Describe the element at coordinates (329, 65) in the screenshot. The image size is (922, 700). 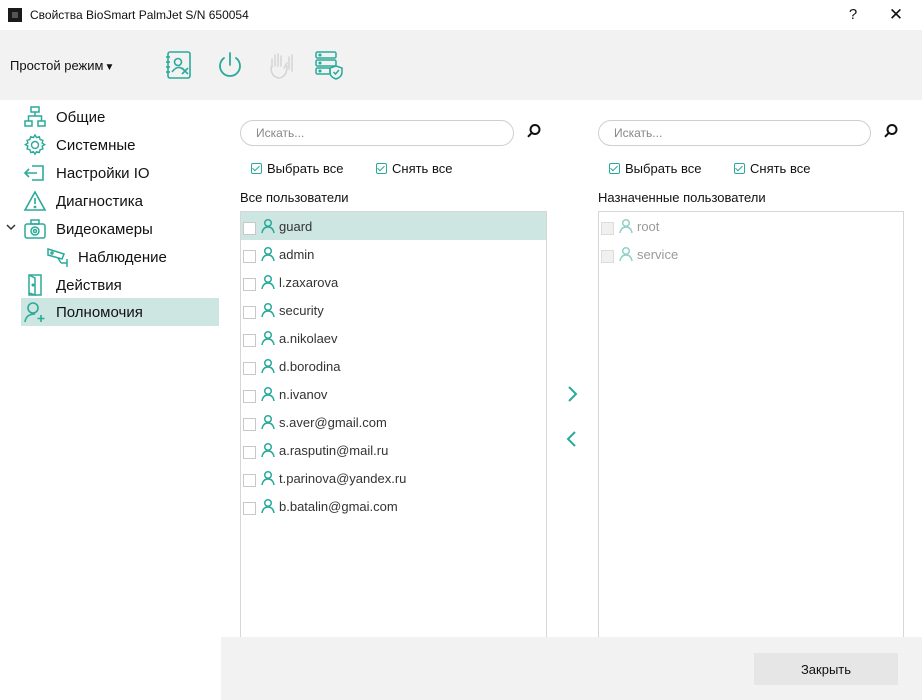
I see `server-shield-icon` at that location.